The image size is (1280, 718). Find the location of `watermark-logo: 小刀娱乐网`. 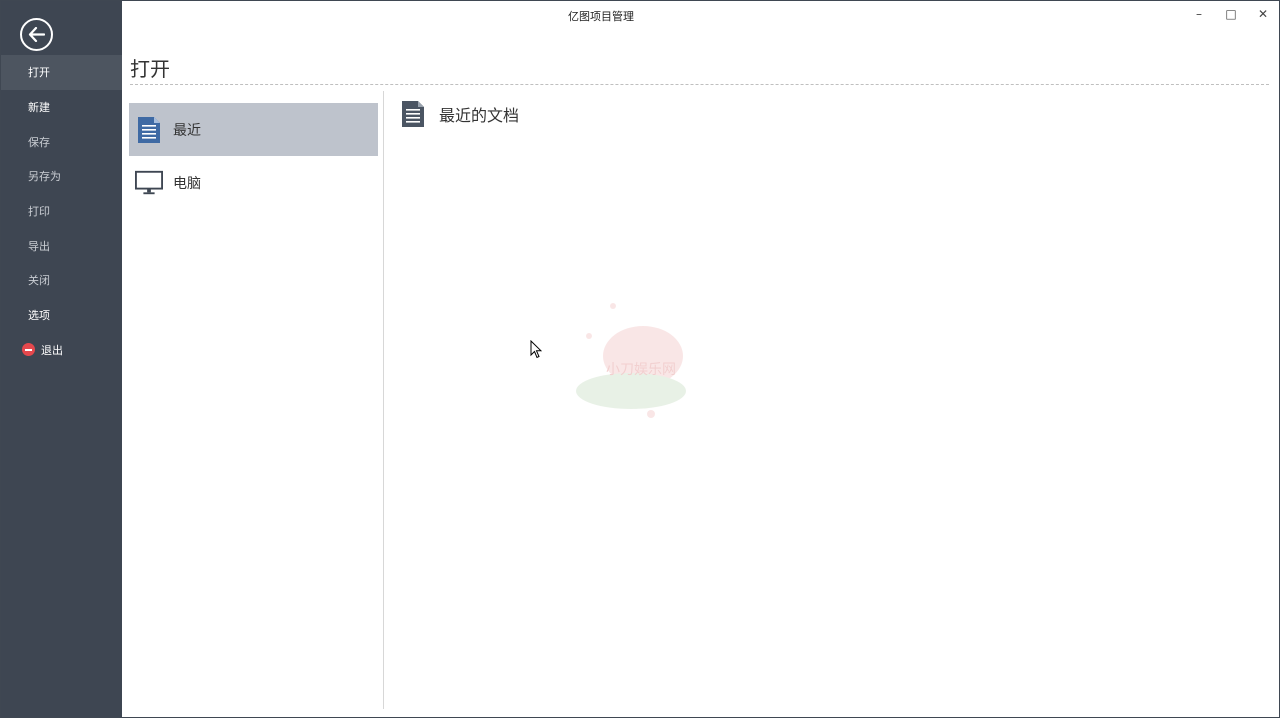

watermark-logo: 小刀娱乐网 is located at coordinates (631, 360).